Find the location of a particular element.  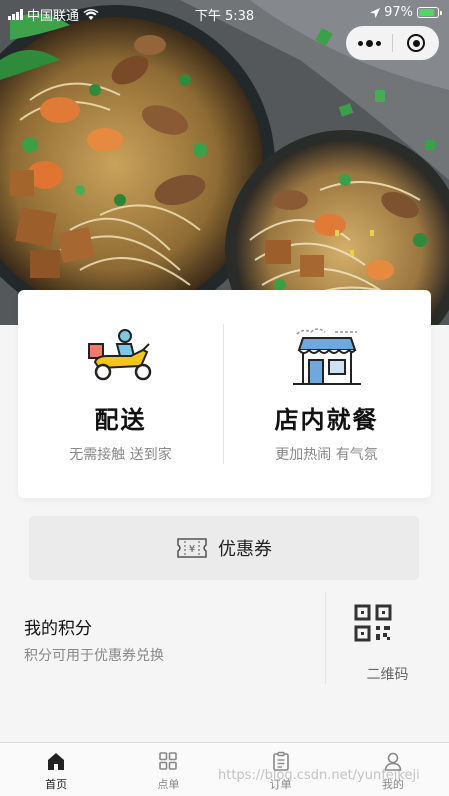

watermark-text: https://blog.csdn.net/yunfeikeji is located at coordinates (319, 775).